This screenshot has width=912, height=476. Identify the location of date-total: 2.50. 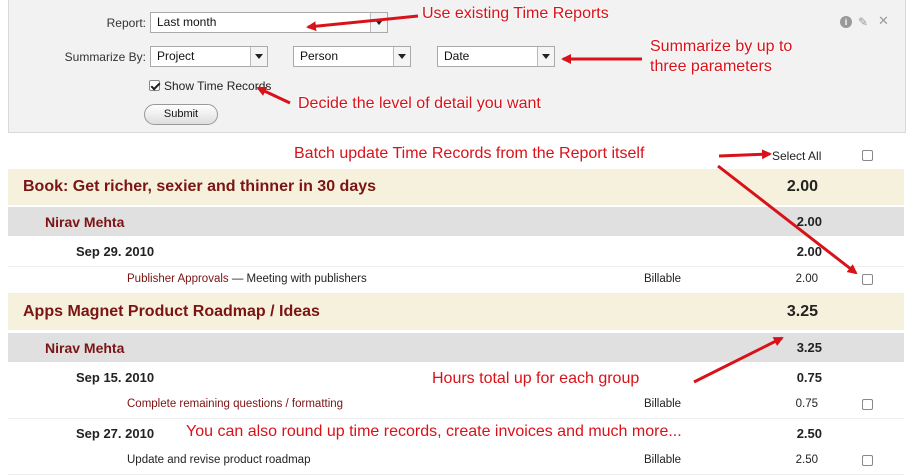
(809, 433).